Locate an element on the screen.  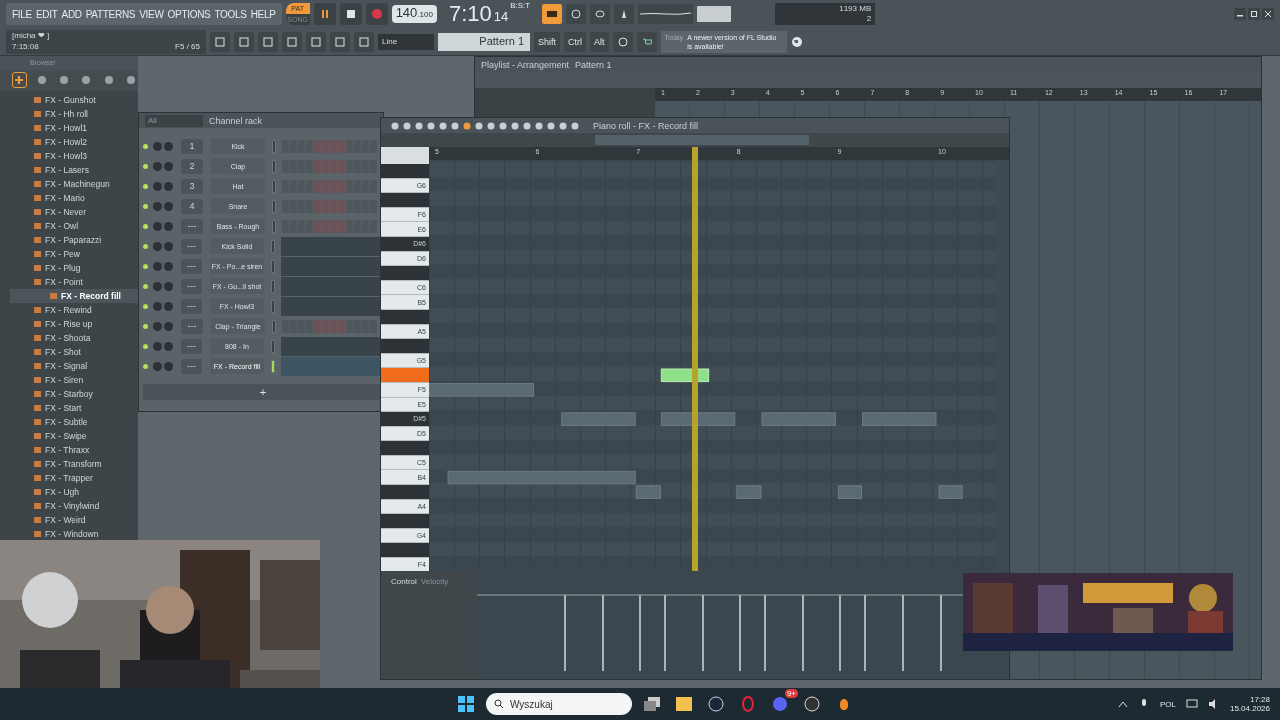
browser-item: FX - Vinylwind is located at coordinates (69, 506).